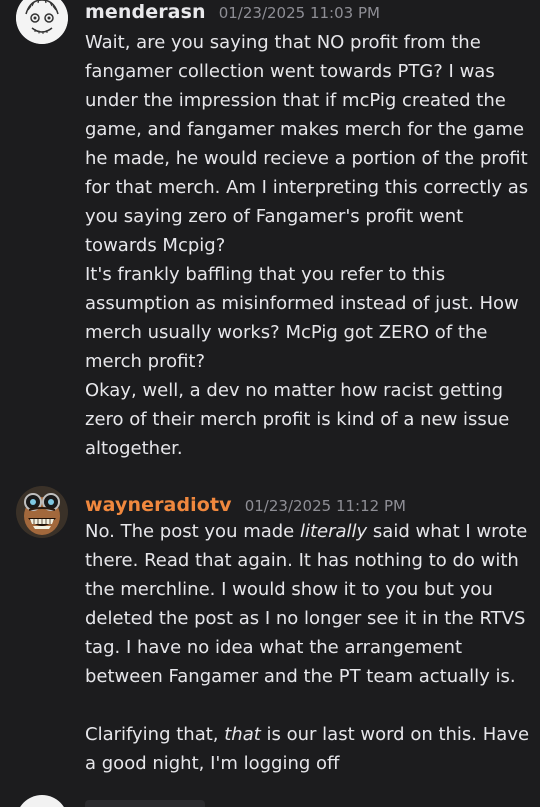 The height and width of the screenshot is (807, 540). I want to click on timestamp: 01/23/2025 11:12 PM, so click(325, 506).